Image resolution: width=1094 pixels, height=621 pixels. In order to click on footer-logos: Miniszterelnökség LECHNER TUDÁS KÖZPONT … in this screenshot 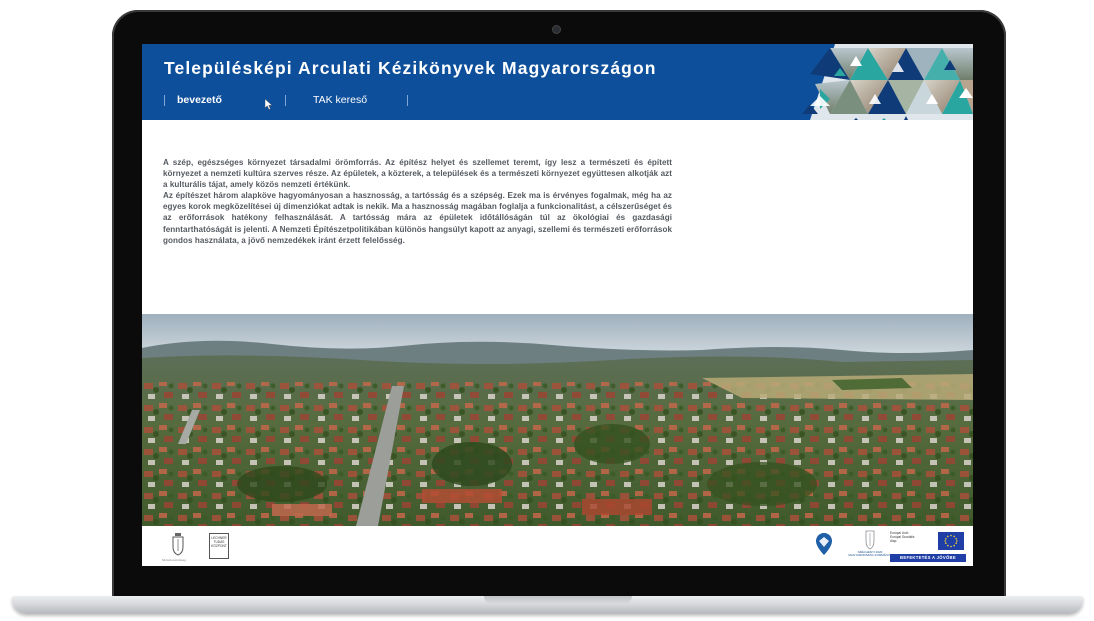, I will do `click(557, 546)`.